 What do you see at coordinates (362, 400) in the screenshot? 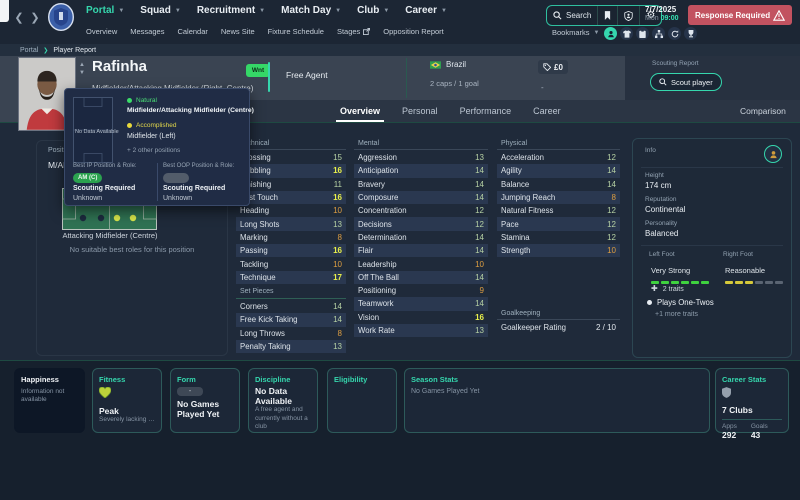
I see `eligibility-card: Eligibility` at bounding box center [362, 400].